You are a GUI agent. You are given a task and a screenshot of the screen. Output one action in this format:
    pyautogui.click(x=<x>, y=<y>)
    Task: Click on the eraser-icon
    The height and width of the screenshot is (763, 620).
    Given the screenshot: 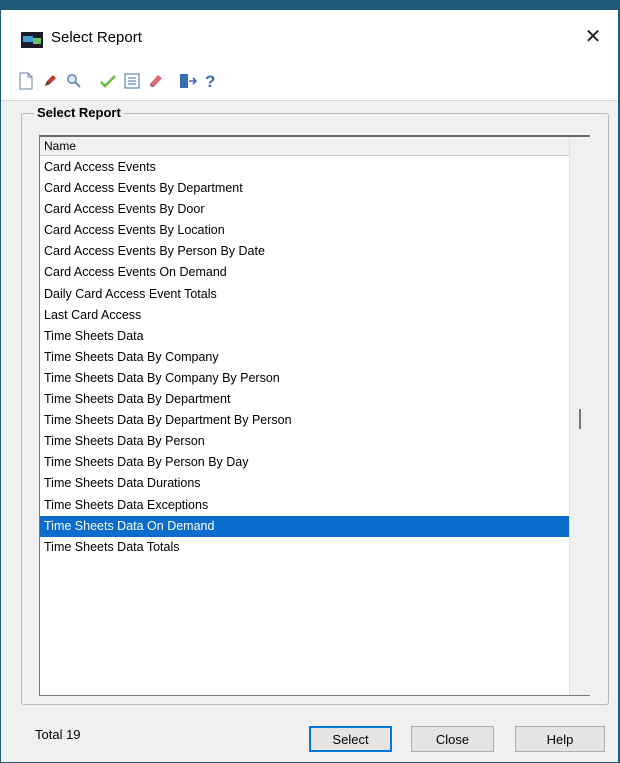 What is the action you would take?
    pyautogui.click(x=156, y=81)
    